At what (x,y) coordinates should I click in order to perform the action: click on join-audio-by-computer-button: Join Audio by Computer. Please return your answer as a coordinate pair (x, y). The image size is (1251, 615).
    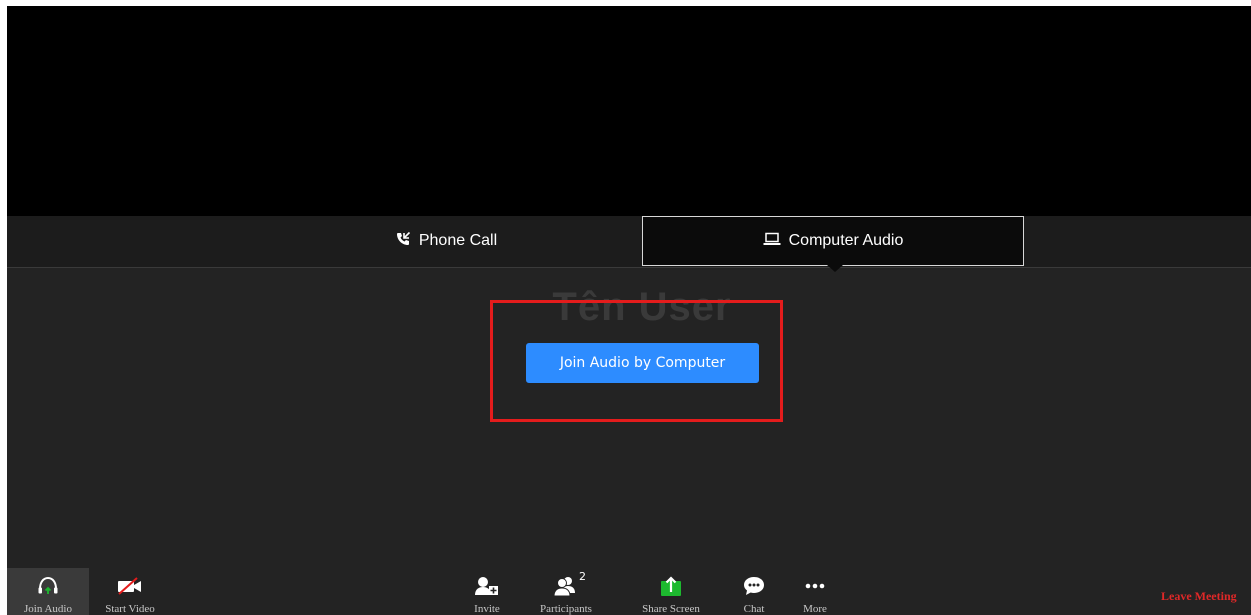
    Looking at the image, I should click on (642, 363).